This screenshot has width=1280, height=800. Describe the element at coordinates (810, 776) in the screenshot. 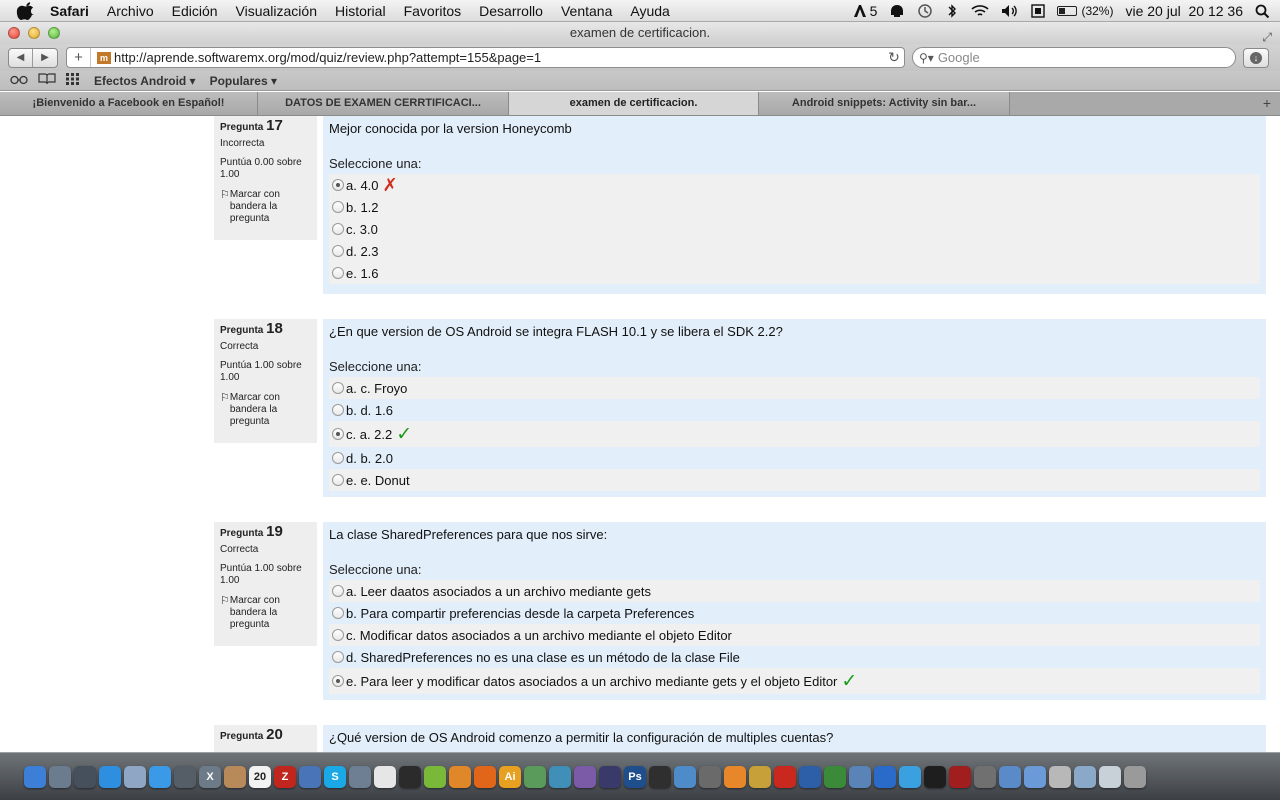

I see `globe-icon` at that location.